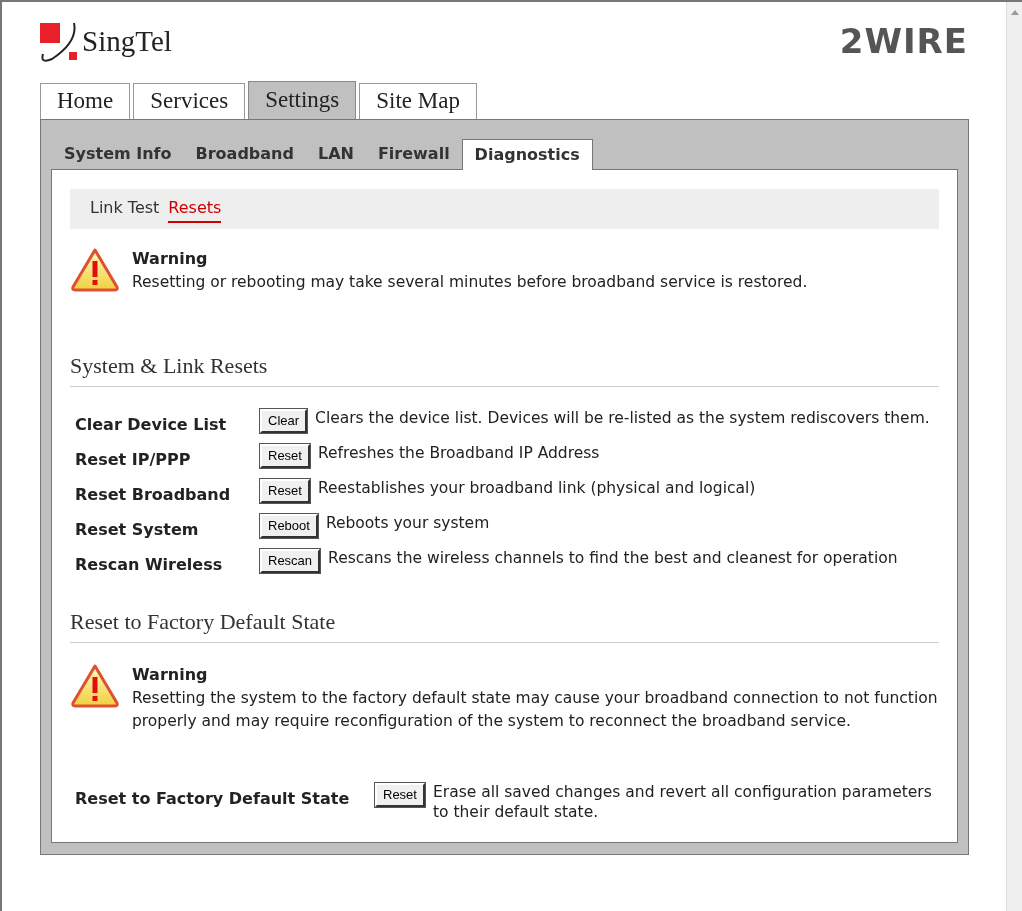 The image size is (1022, 911). I want to click on warning-text: Resetting the system to the factory default state may cause your broadband connection to not function properly and may require reconfiguration of the system to reconnect the broadband service., so click(535, 710).